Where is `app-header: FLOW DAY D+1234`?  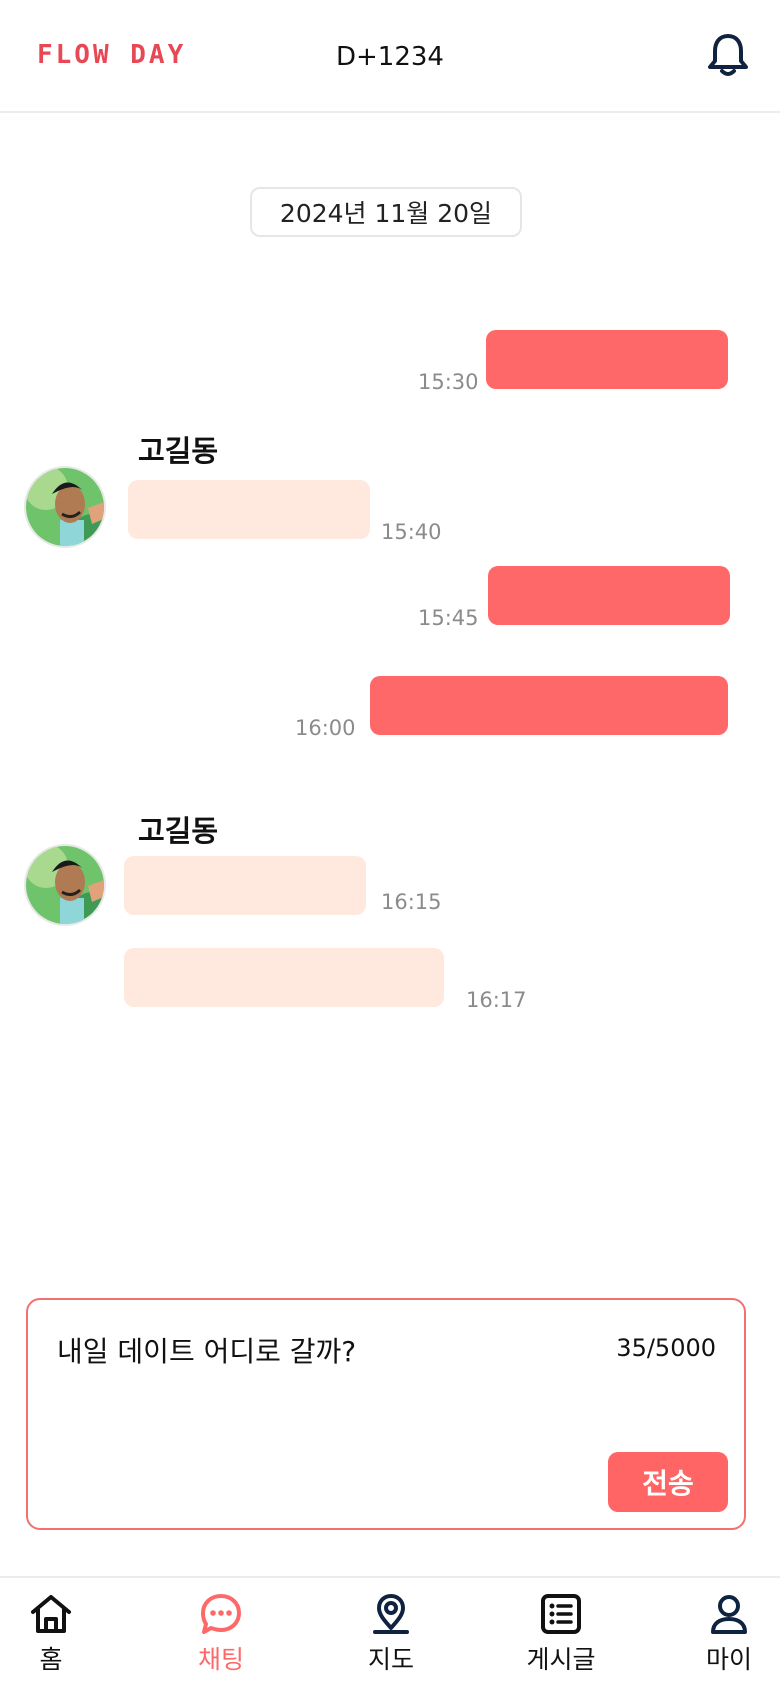 app-header: FLOW DAY D+1234 is located at coordinates (390, 56).